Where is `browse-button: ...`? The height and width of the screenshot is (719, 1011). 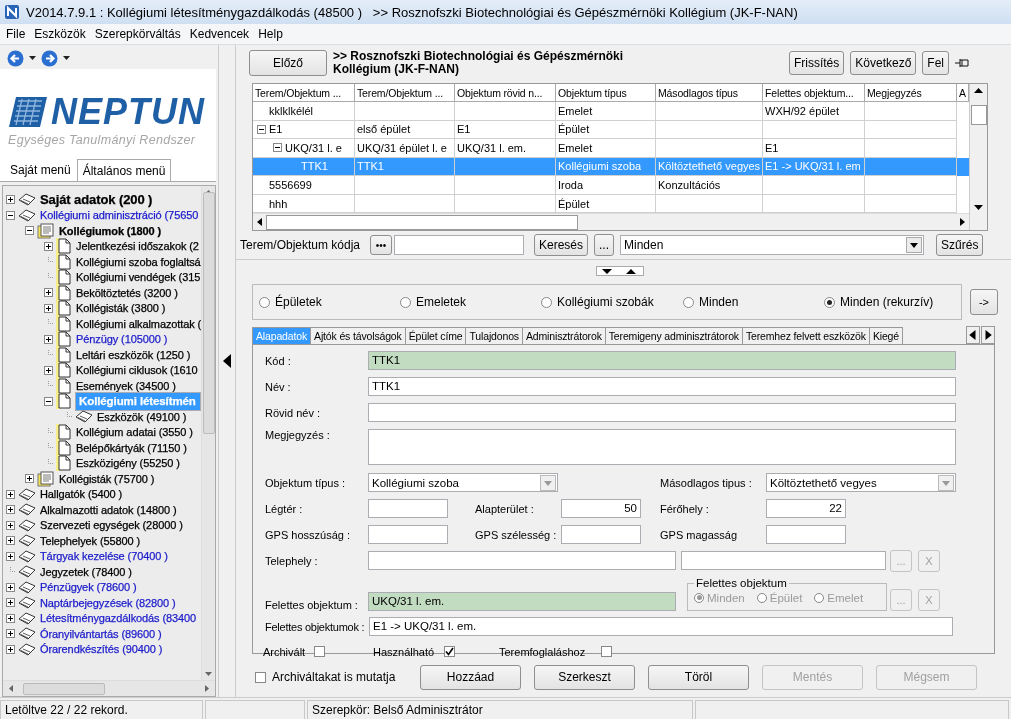
browse-button: ... is located at coordinates (604, 245).